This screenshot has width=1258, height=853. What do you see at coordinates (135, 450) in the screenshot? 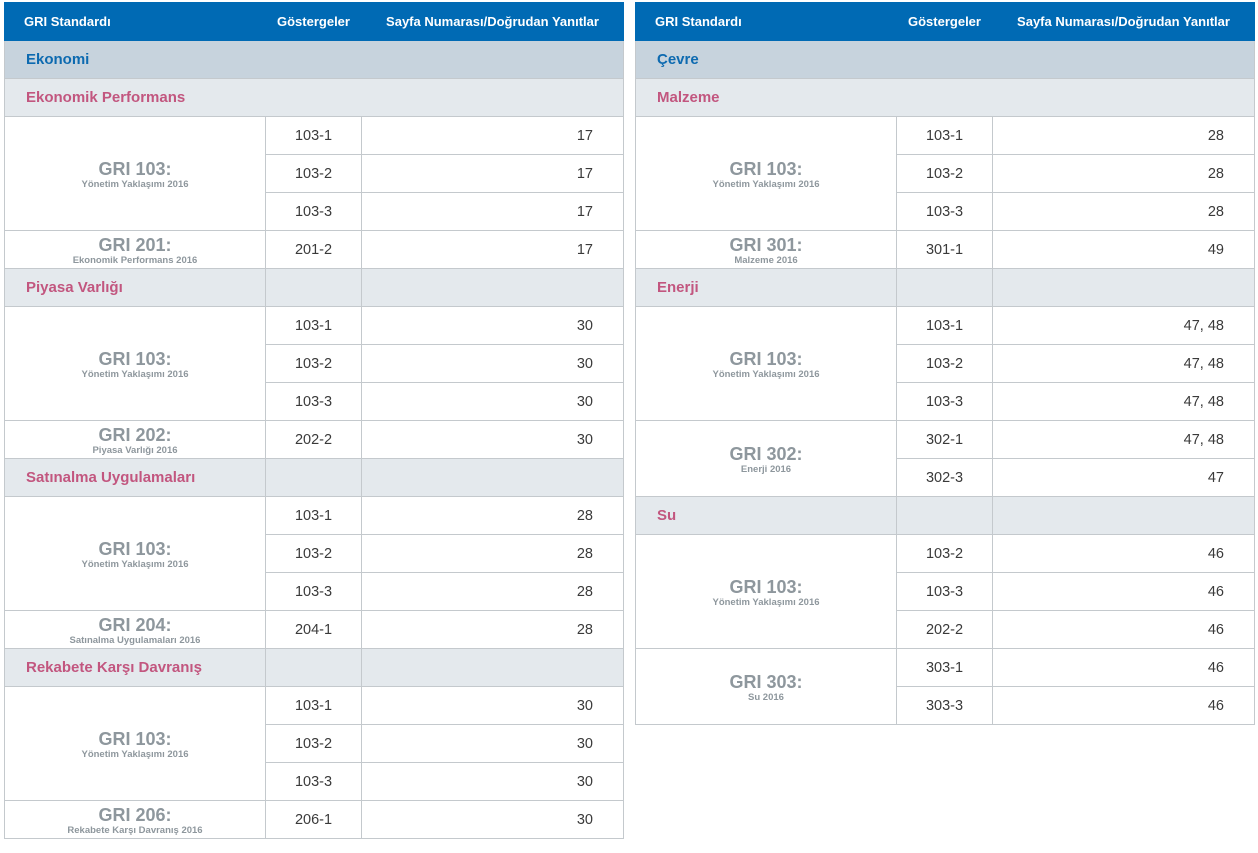
I see `standard-name: Piyasa Varlığı 2016` at bounding box center [135, 450].